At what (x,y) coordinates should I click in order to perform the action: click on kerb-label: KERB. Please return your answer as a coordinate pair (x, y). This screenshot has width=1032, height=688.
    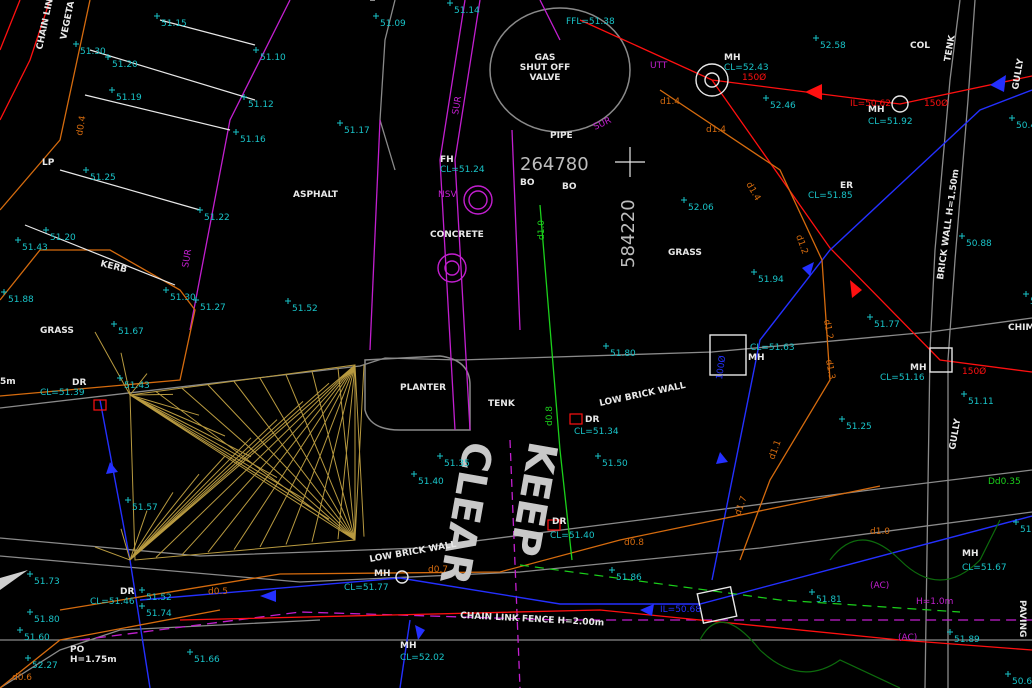
    Looking at the image, I should click on (113, 267).